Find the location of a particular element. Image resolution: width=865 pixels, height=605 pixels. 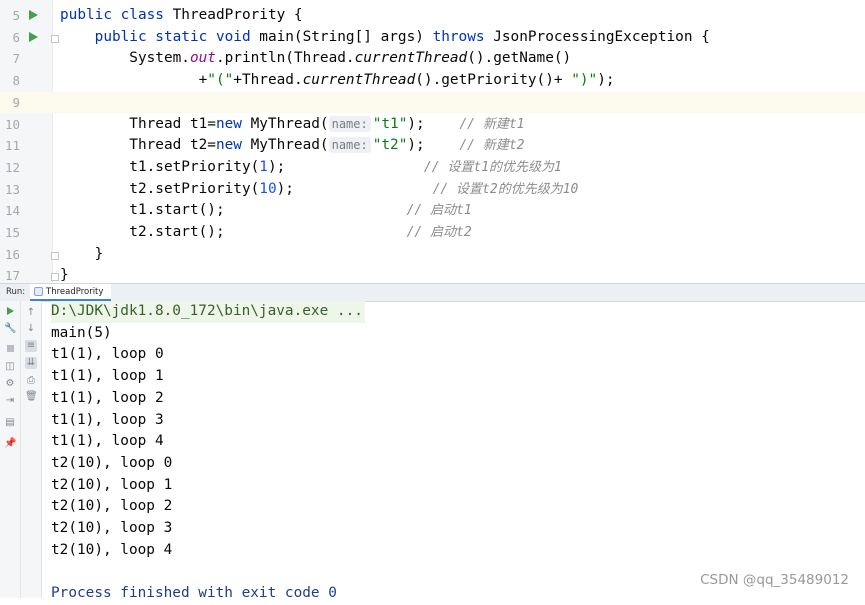

code-token: .println(Thread. is located at coordinates (285, 58).